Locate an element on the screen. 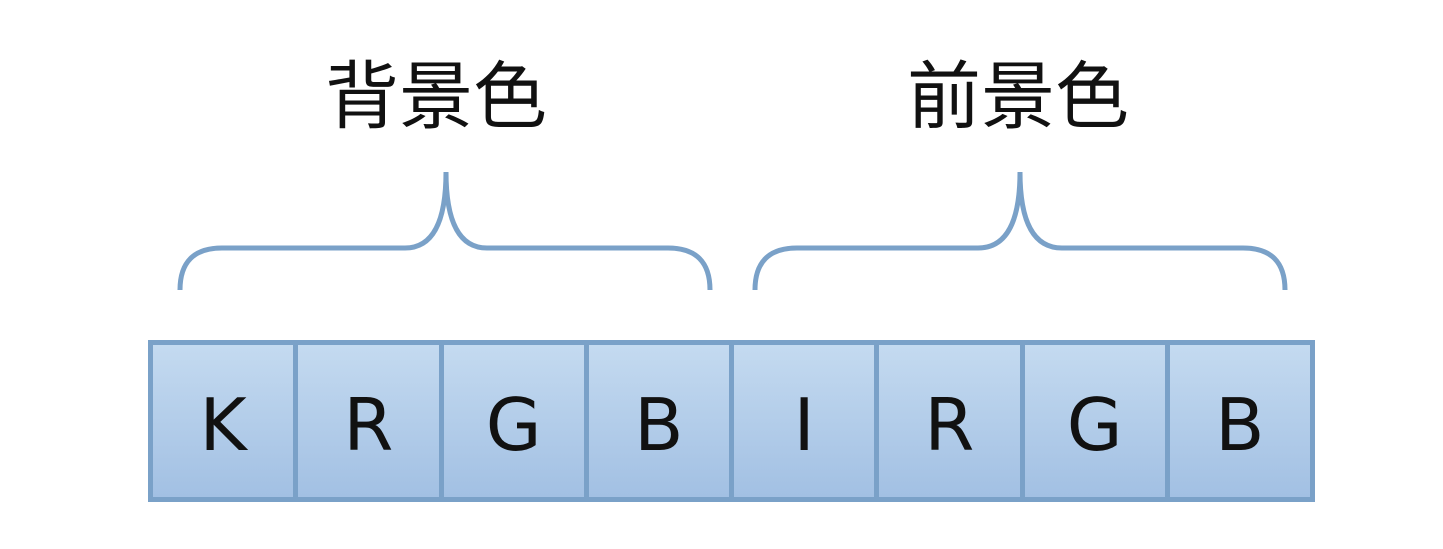  bit-cell-r-bg: R is located at coordinates (371, 421).